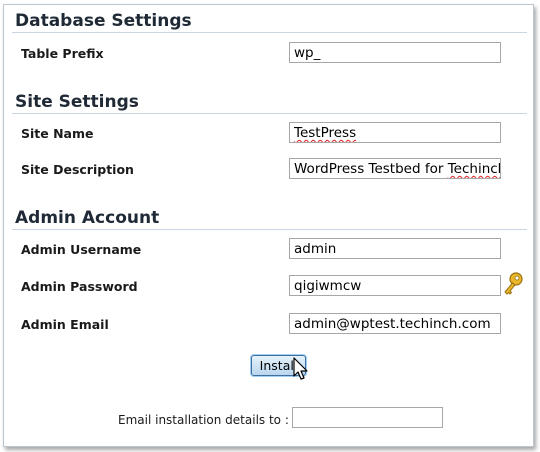  Describe the element at coordinates (325, 133) in the screenshot. I see `site-name-value: TestPress` at that location.